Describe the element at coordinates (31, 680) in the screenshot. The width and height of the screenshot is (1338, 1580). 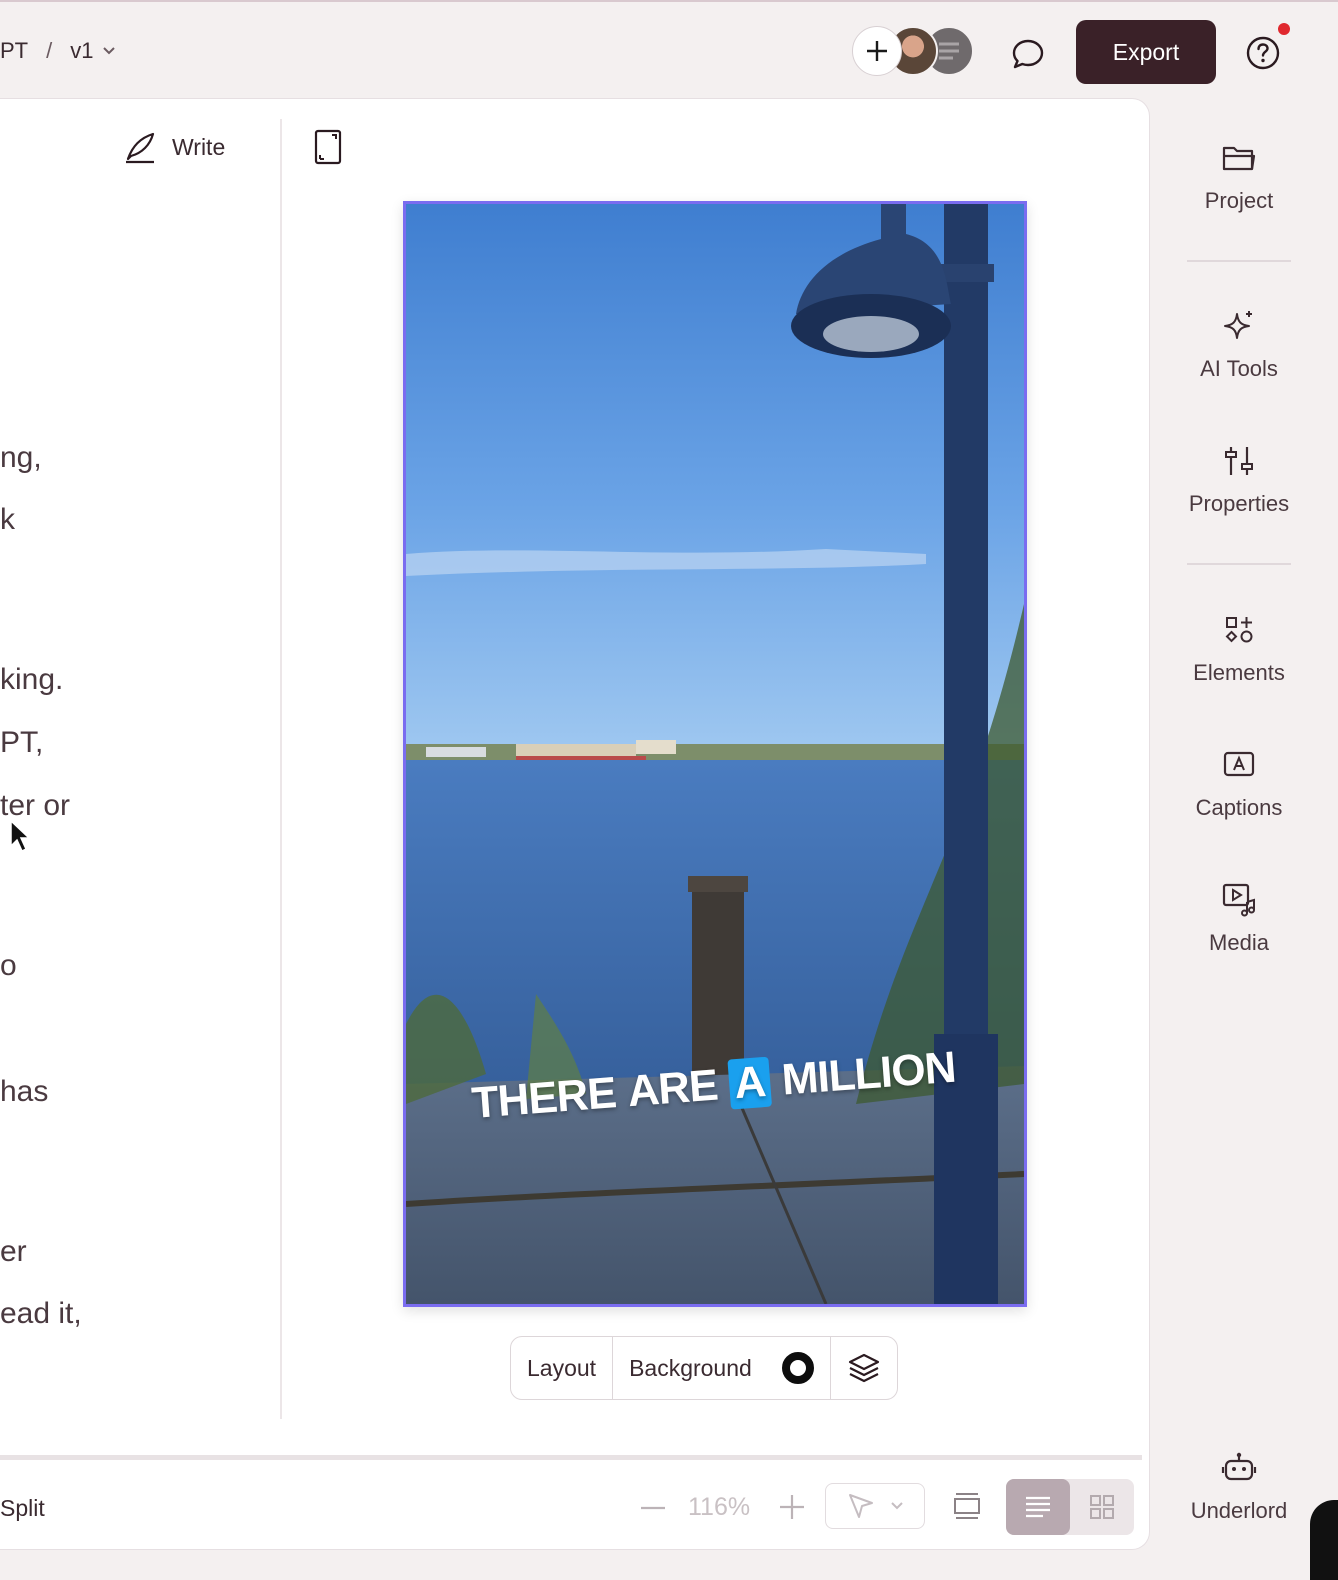
I see `script-text-line: king.` at that location.